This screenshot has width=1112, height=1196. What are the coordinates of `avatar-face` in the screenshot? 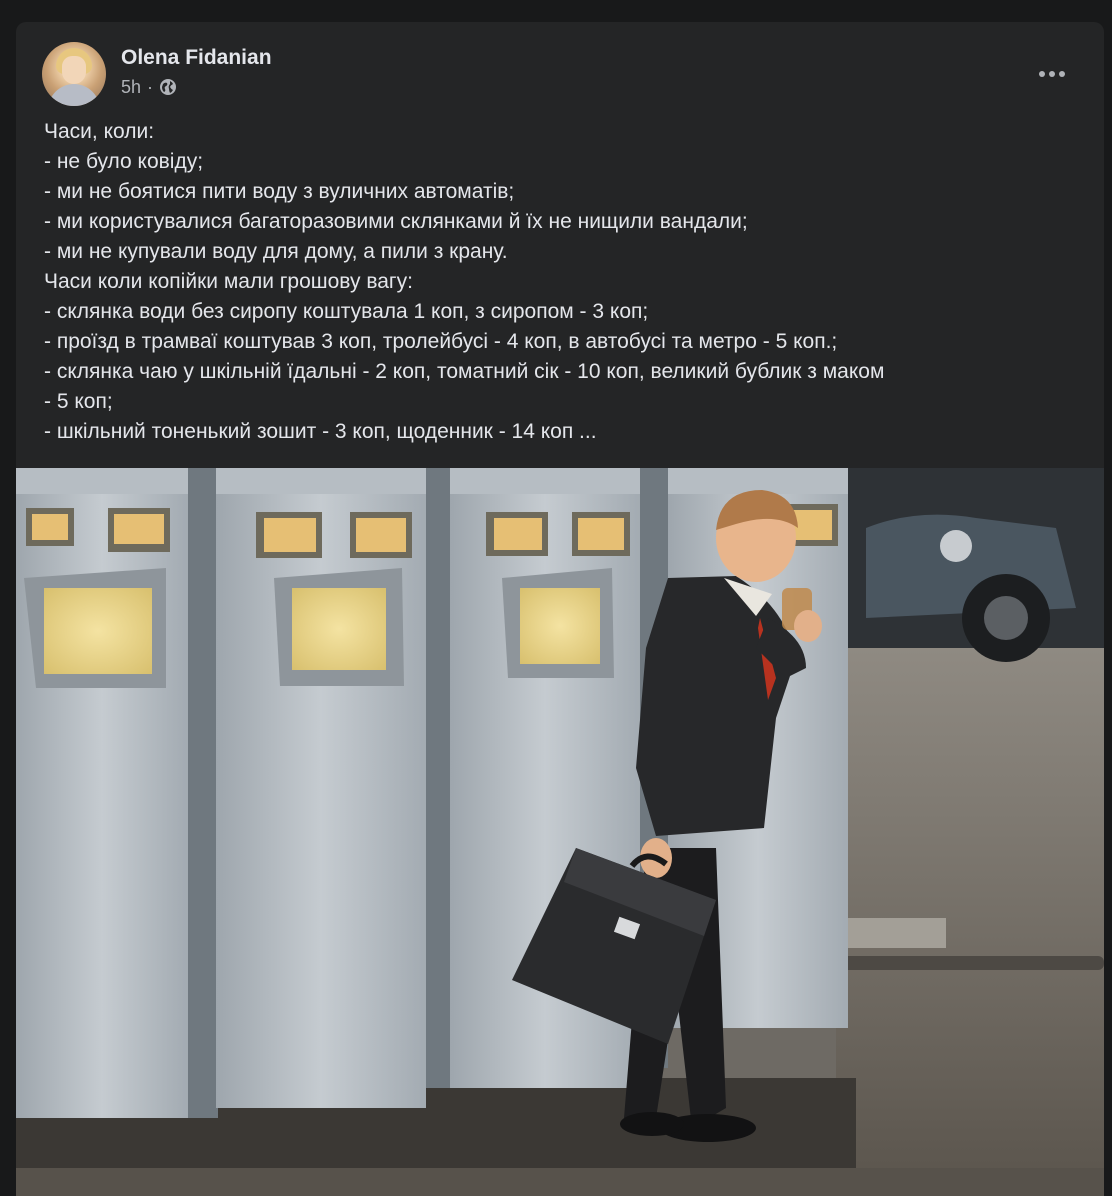 It's located at (74, 70).